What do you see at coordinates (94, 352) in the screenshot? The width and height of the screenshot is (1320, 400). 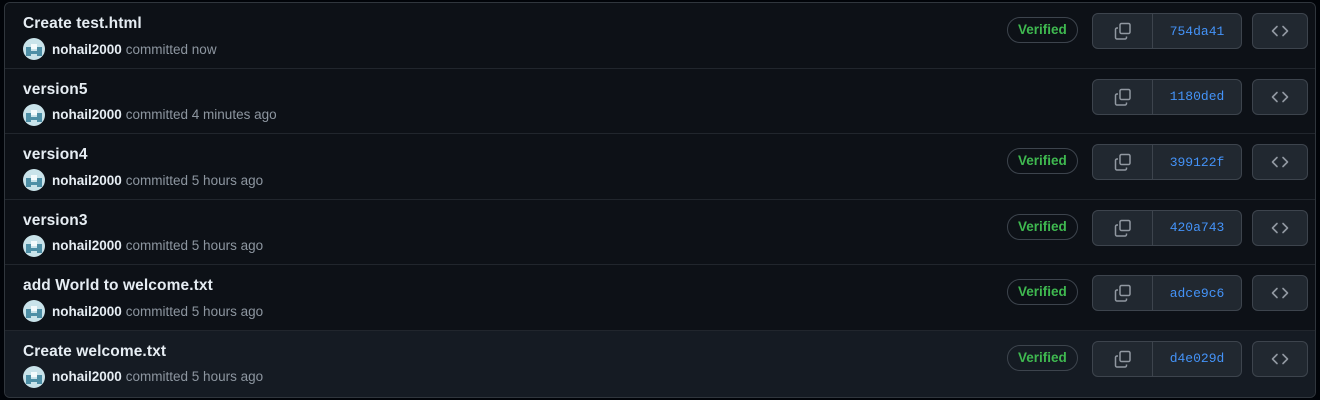 I see `commit-title: Create welcome.txt` at bounding box center [94, 352].